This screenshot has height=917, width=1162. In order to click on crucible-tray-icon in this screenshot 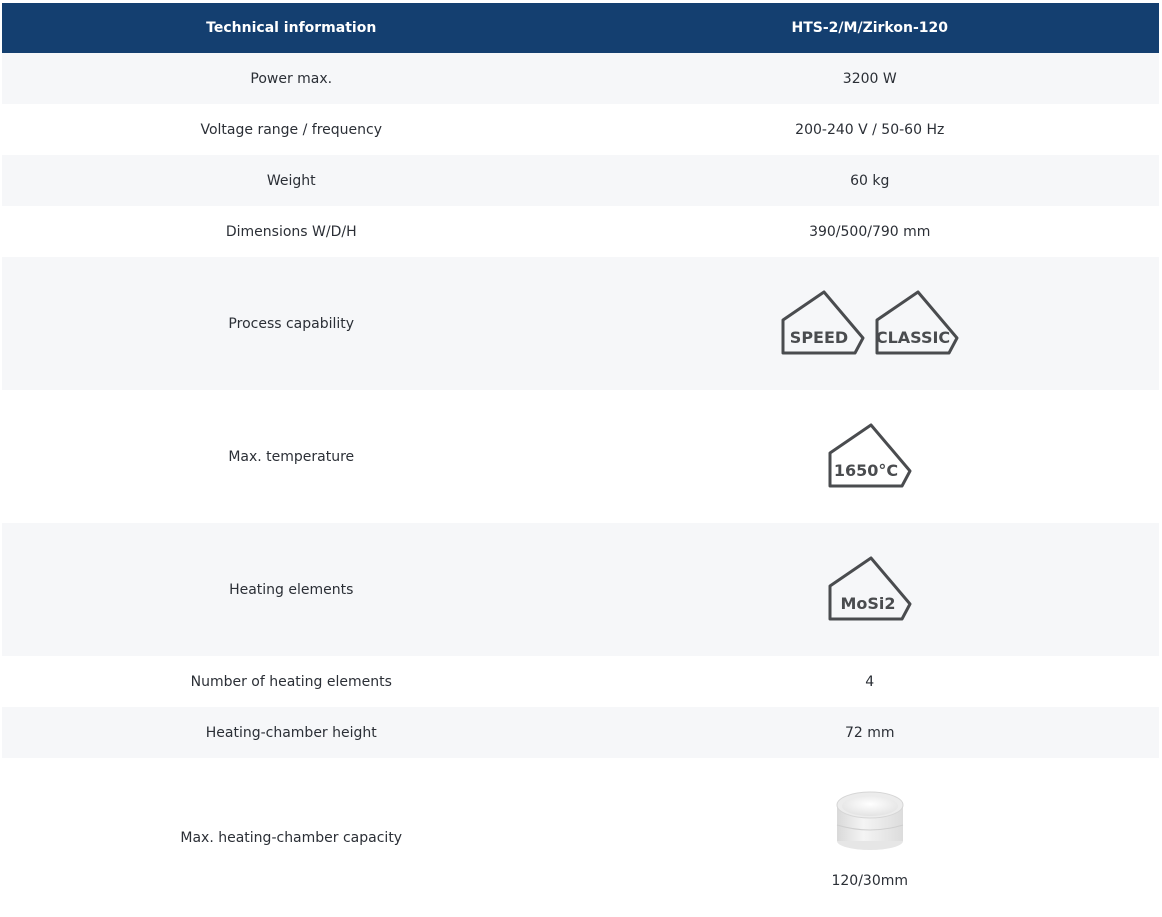, I will do `click(870, 820)`.